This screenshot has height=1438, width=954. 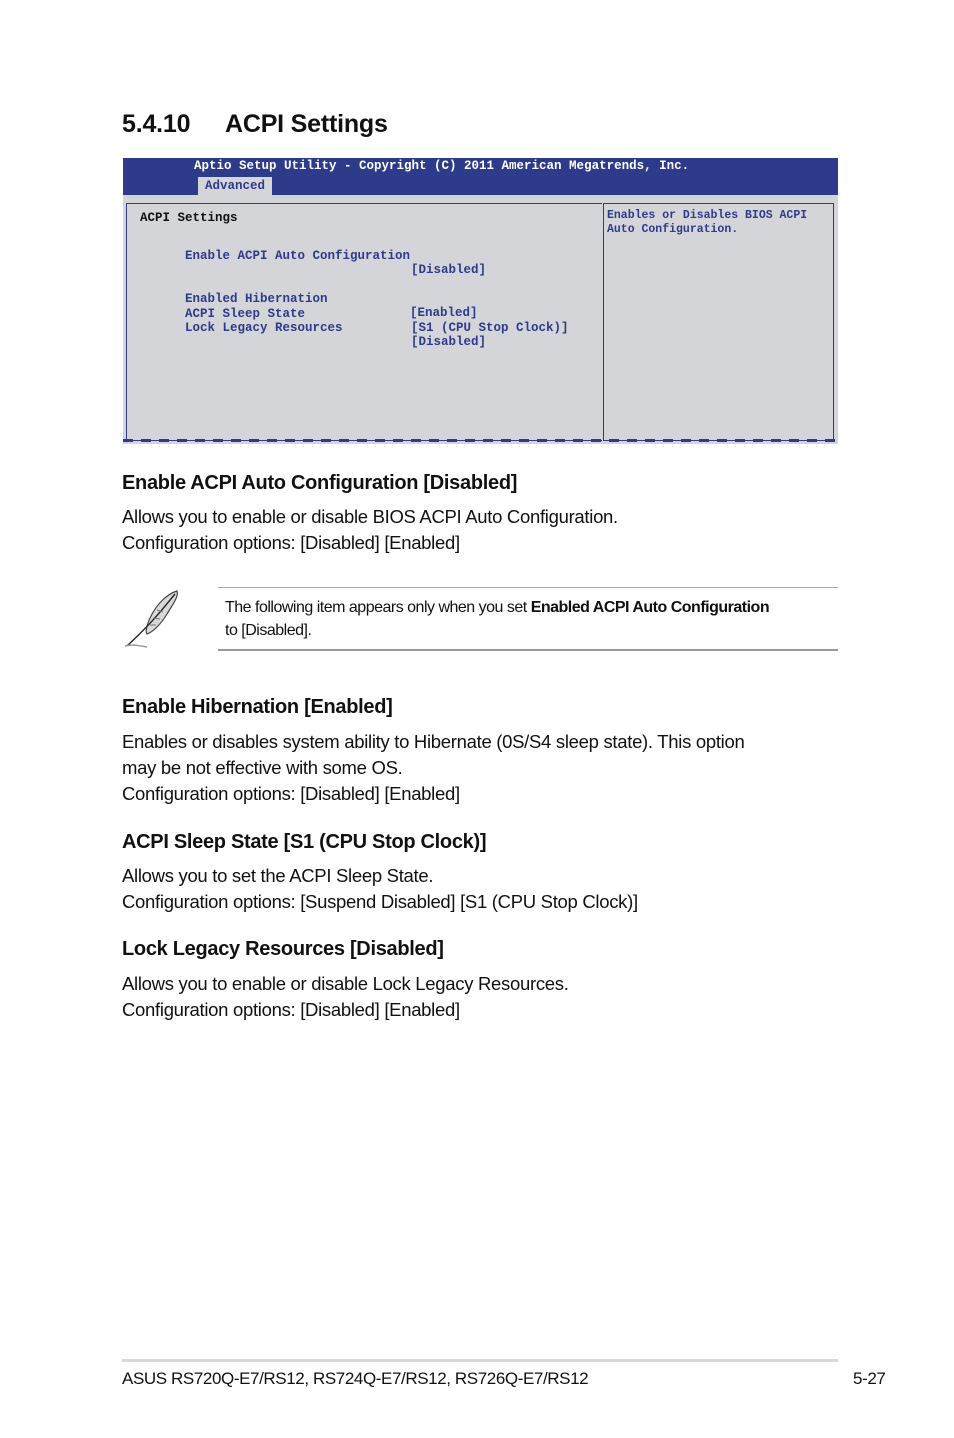 I want to click on bios-item-value: [S1 (CPU Stop Clock)], so click(x=490, y=328).